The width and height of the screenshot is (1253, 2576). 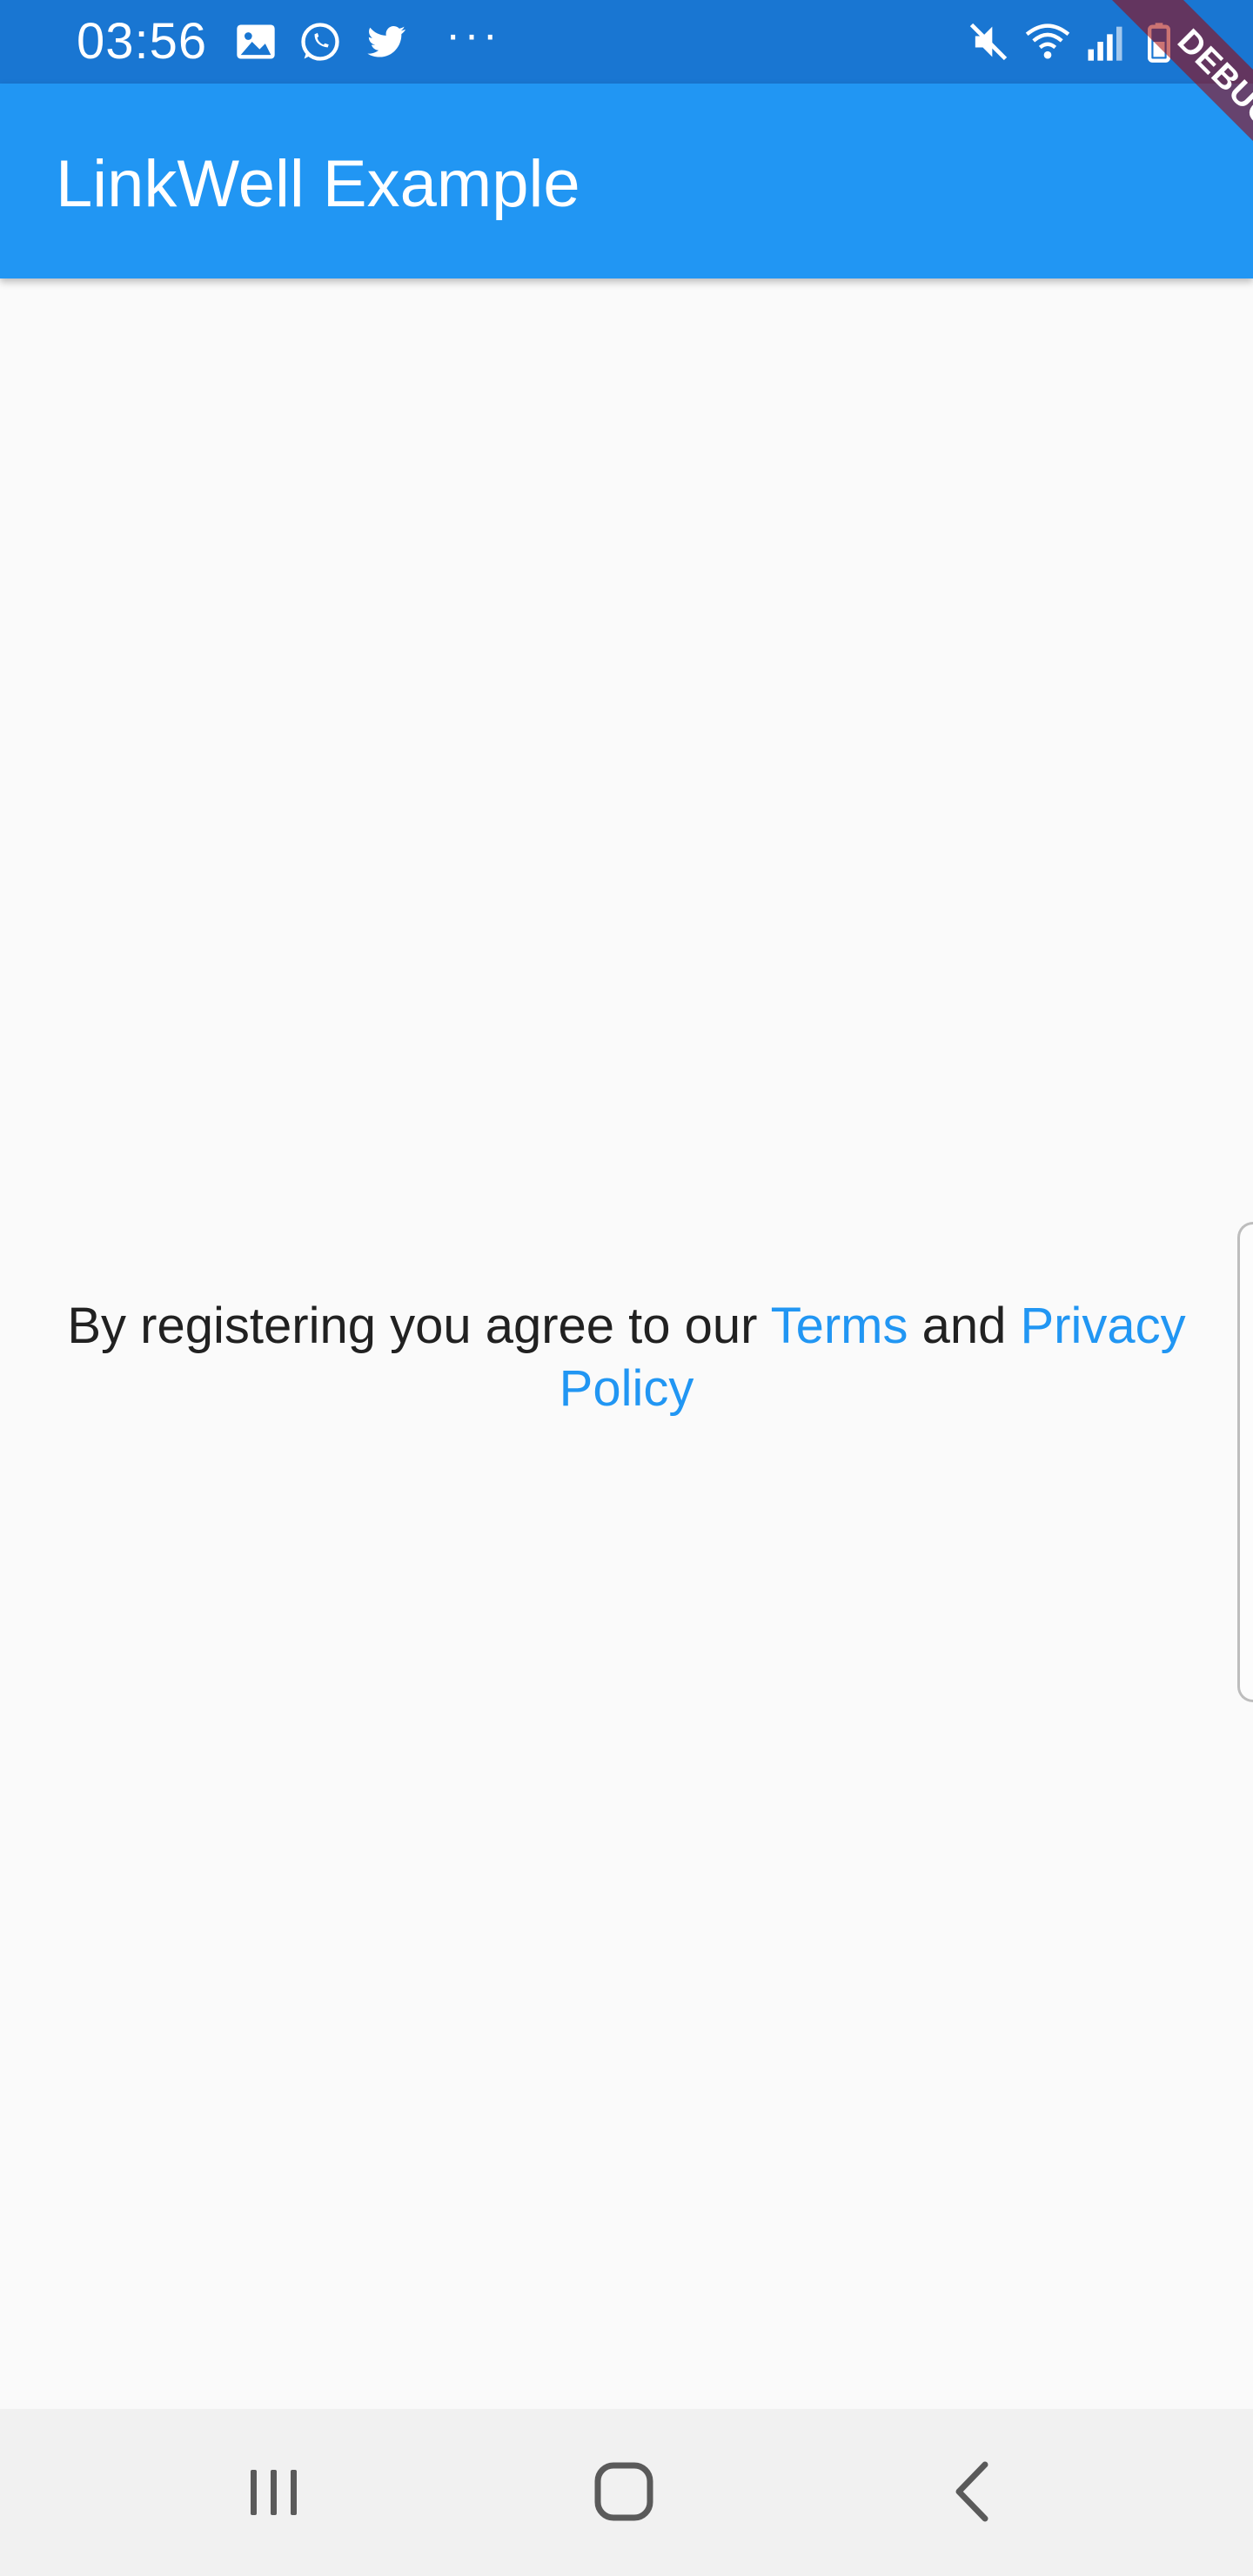 What do you see at coordinates (1245, 1462) in the screenshot?
I see `edge-panel-handle` at bounding box center [1245, 1462].